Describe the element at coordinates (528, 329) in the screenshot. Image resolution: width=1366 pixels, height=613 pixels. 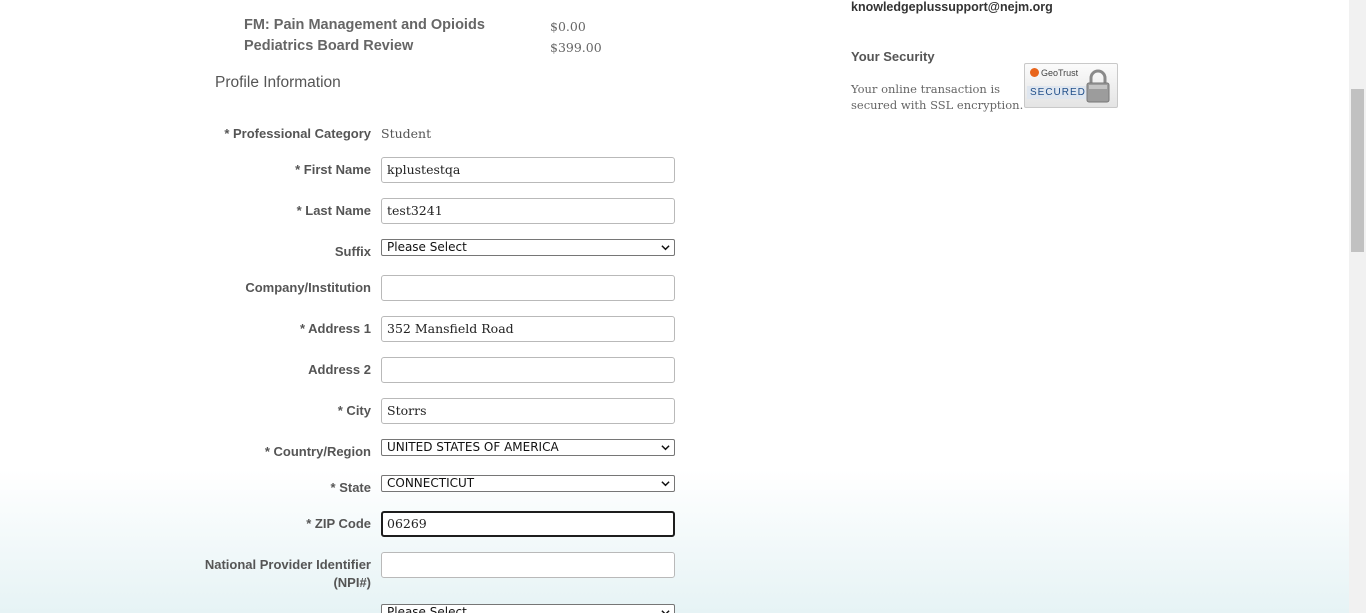
I see `address1-input: 352 Mansfield Road` at that location.